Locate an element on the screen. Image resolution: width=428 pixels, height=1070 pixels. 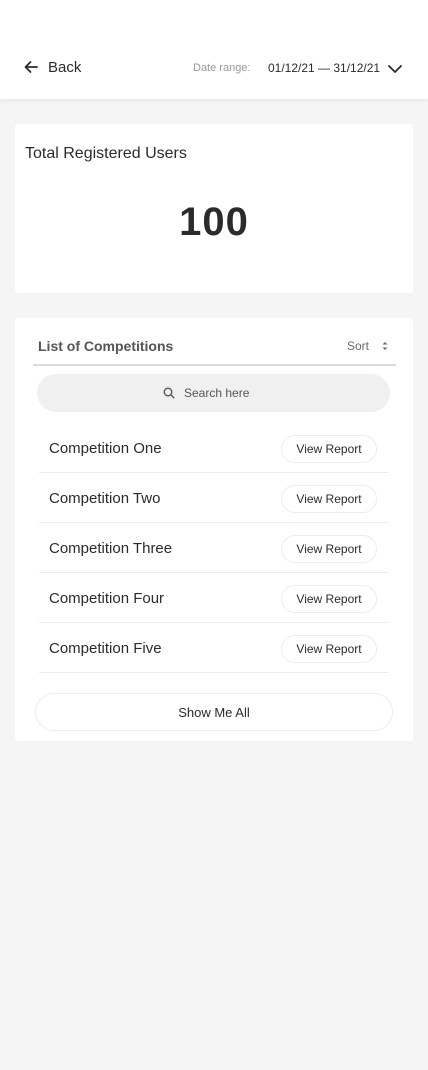
competitions-title: List of Competitions is located at coordinates (106, 346).